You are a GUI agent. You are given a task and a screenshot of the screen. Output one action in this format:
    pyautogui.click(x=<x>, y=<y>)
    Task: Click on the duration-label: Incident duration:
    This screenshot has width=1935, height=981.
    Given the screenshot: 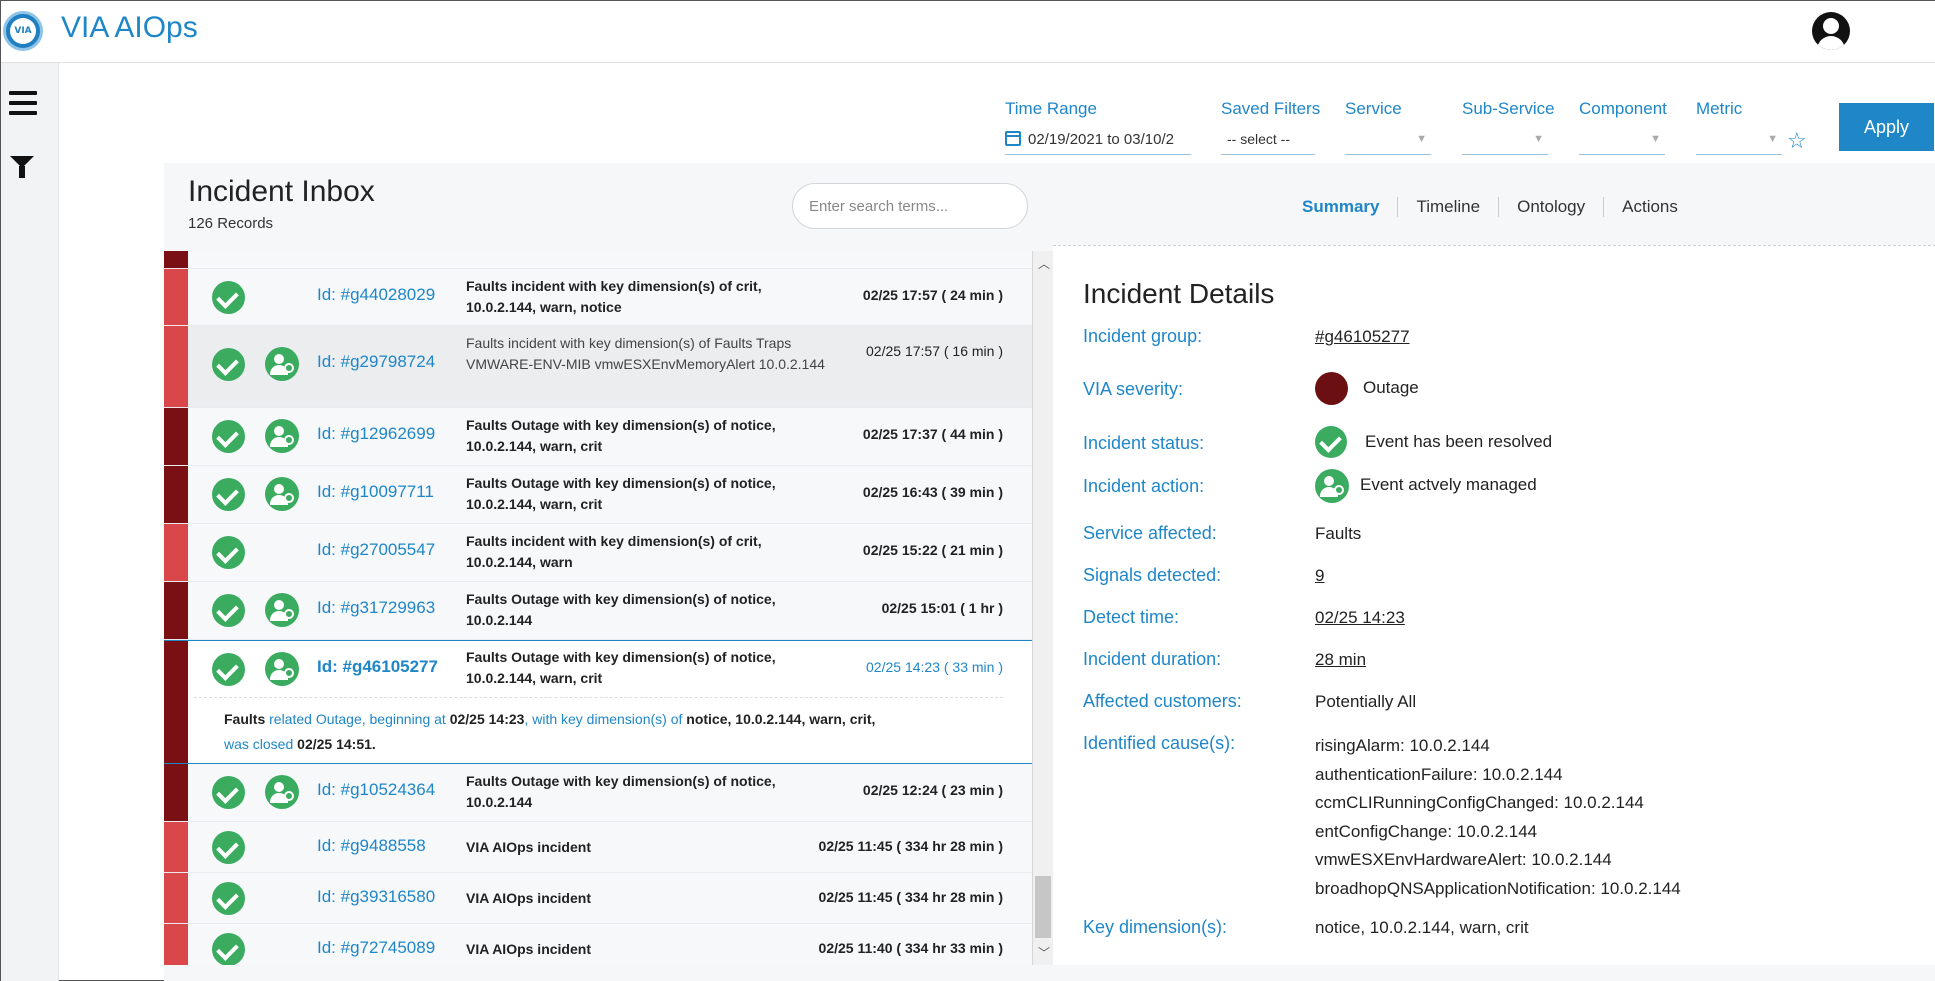 What is the action you would take?
    pyautogui.click(x=1152, y=659)
    